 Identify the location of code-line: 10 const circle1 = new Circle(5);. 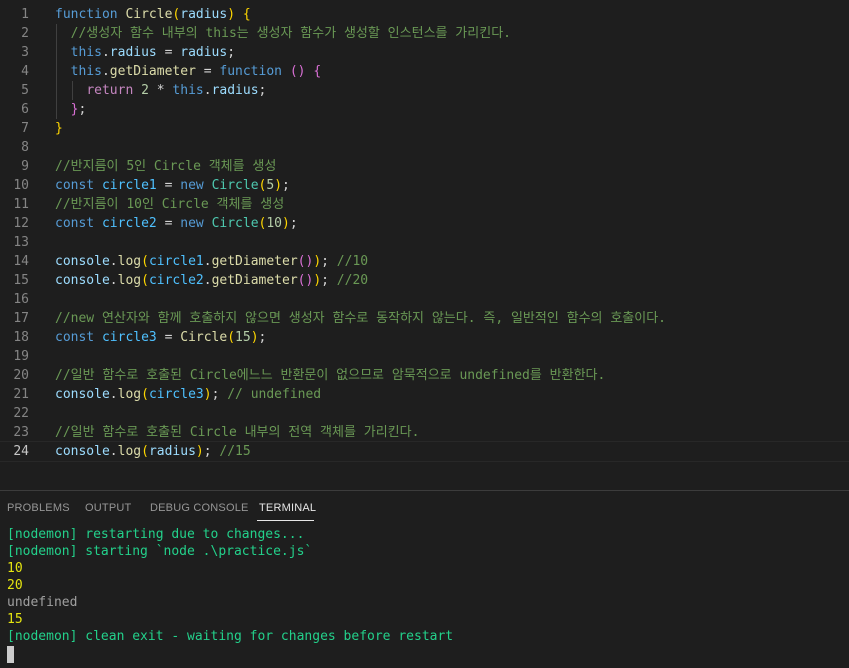
(424, 185).